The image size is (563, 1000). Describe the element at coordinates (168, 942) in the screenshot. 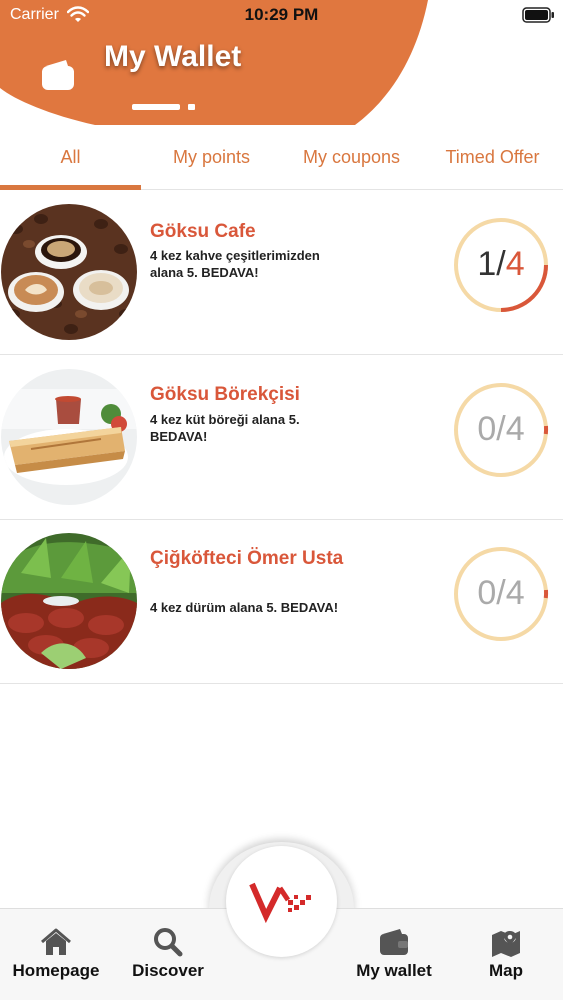

I see `search-icon` at that location.